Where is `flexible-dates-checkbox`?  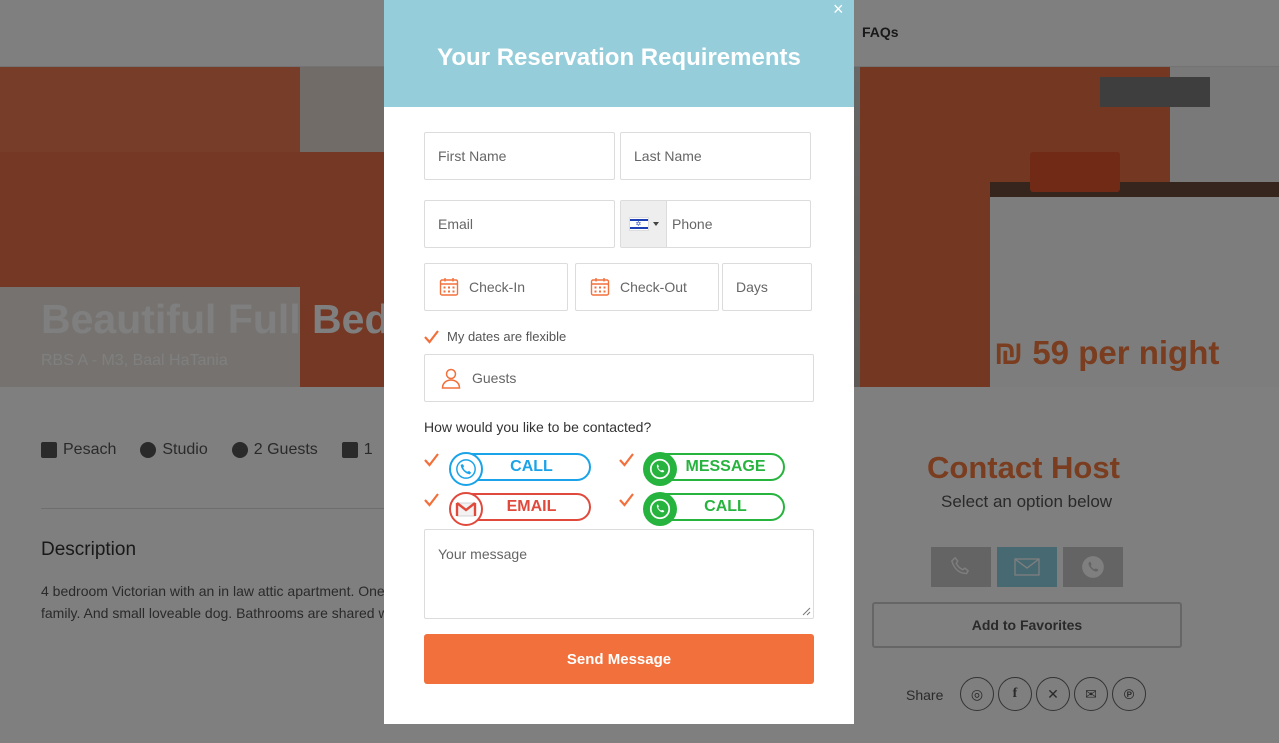
flexible-dates-checkbox is located at coordinates (431, 337).